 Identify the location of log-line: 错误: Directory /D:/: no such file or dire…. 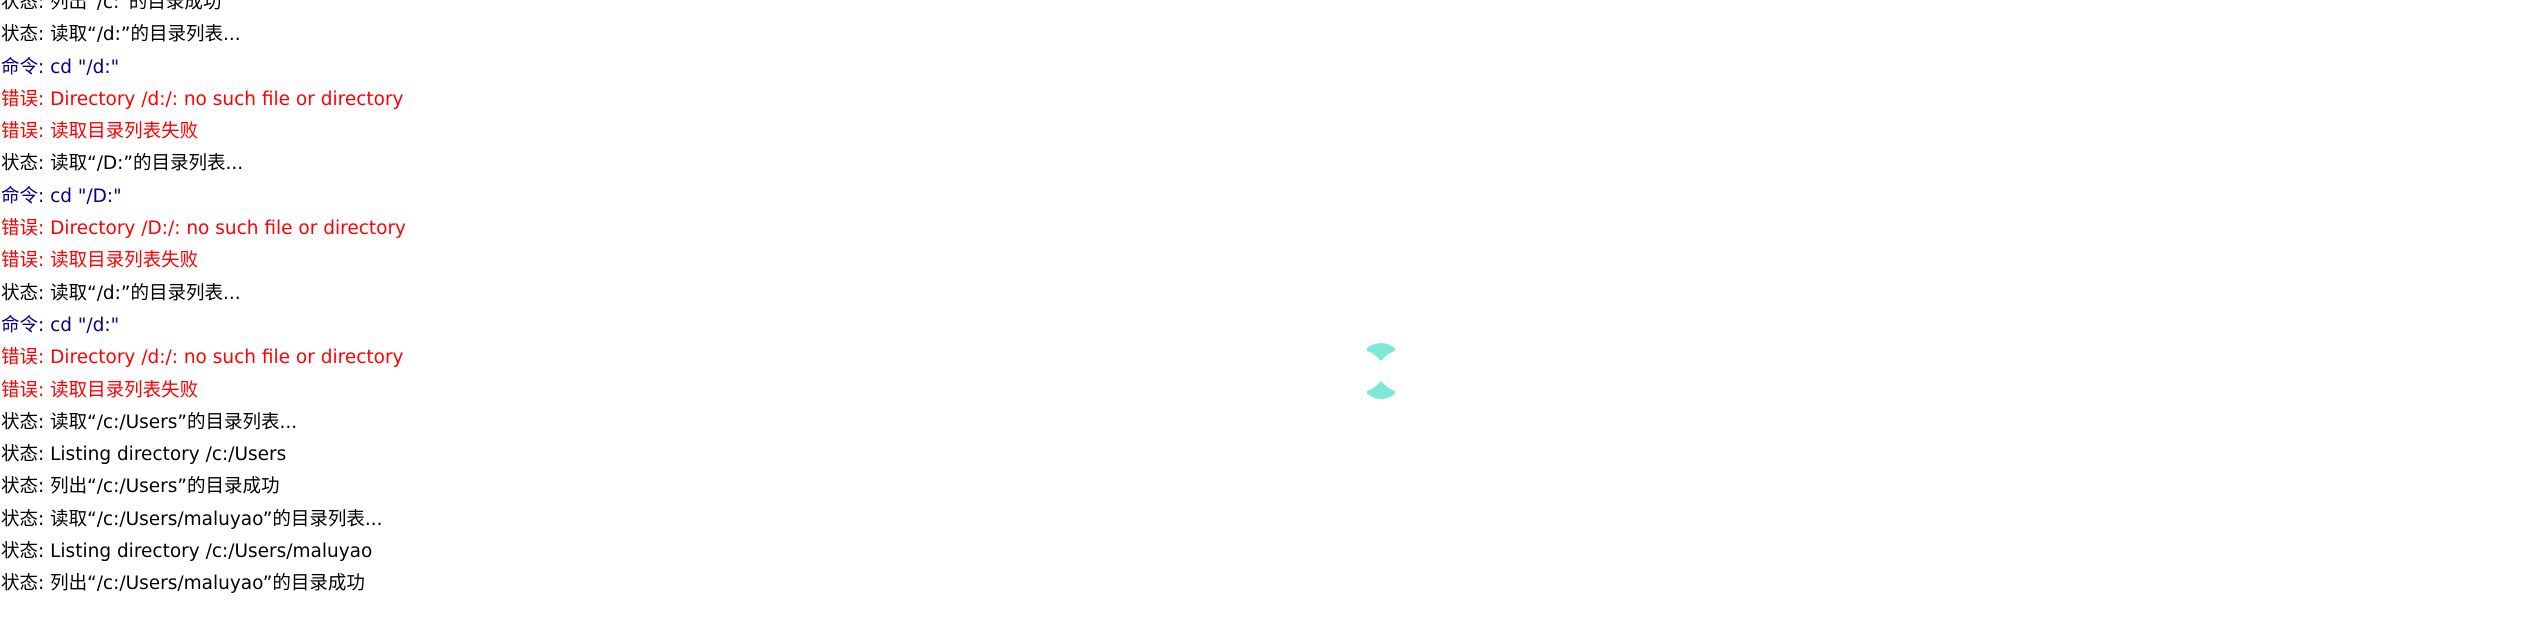
(204, 229).